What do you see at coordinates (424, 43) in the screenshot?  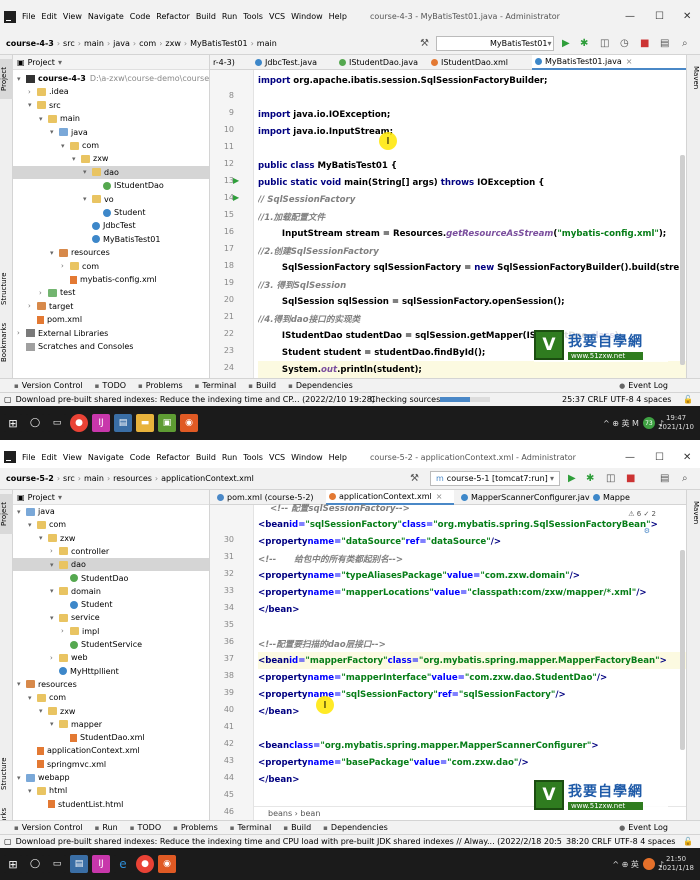 I see `build-hammer-icon: ⚒` at bounding box center [424, 43].